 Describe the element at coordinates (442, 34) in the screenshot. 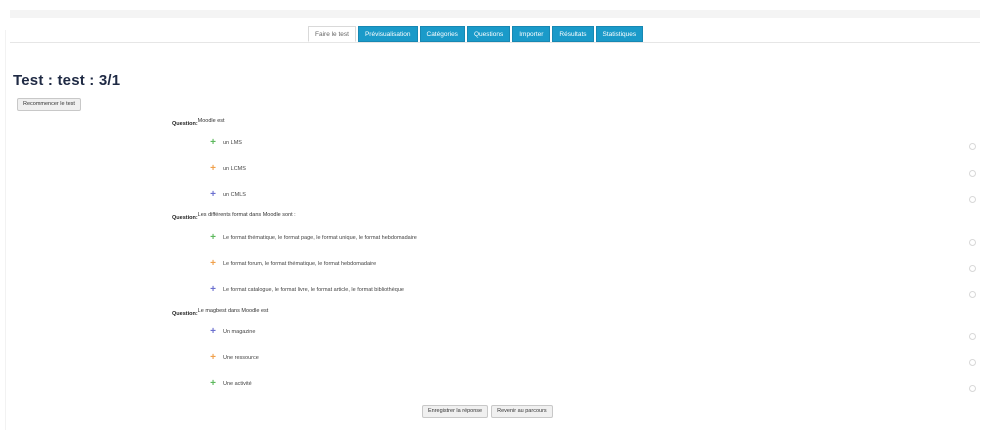

I see `tab-categories: Catégories` at that location.